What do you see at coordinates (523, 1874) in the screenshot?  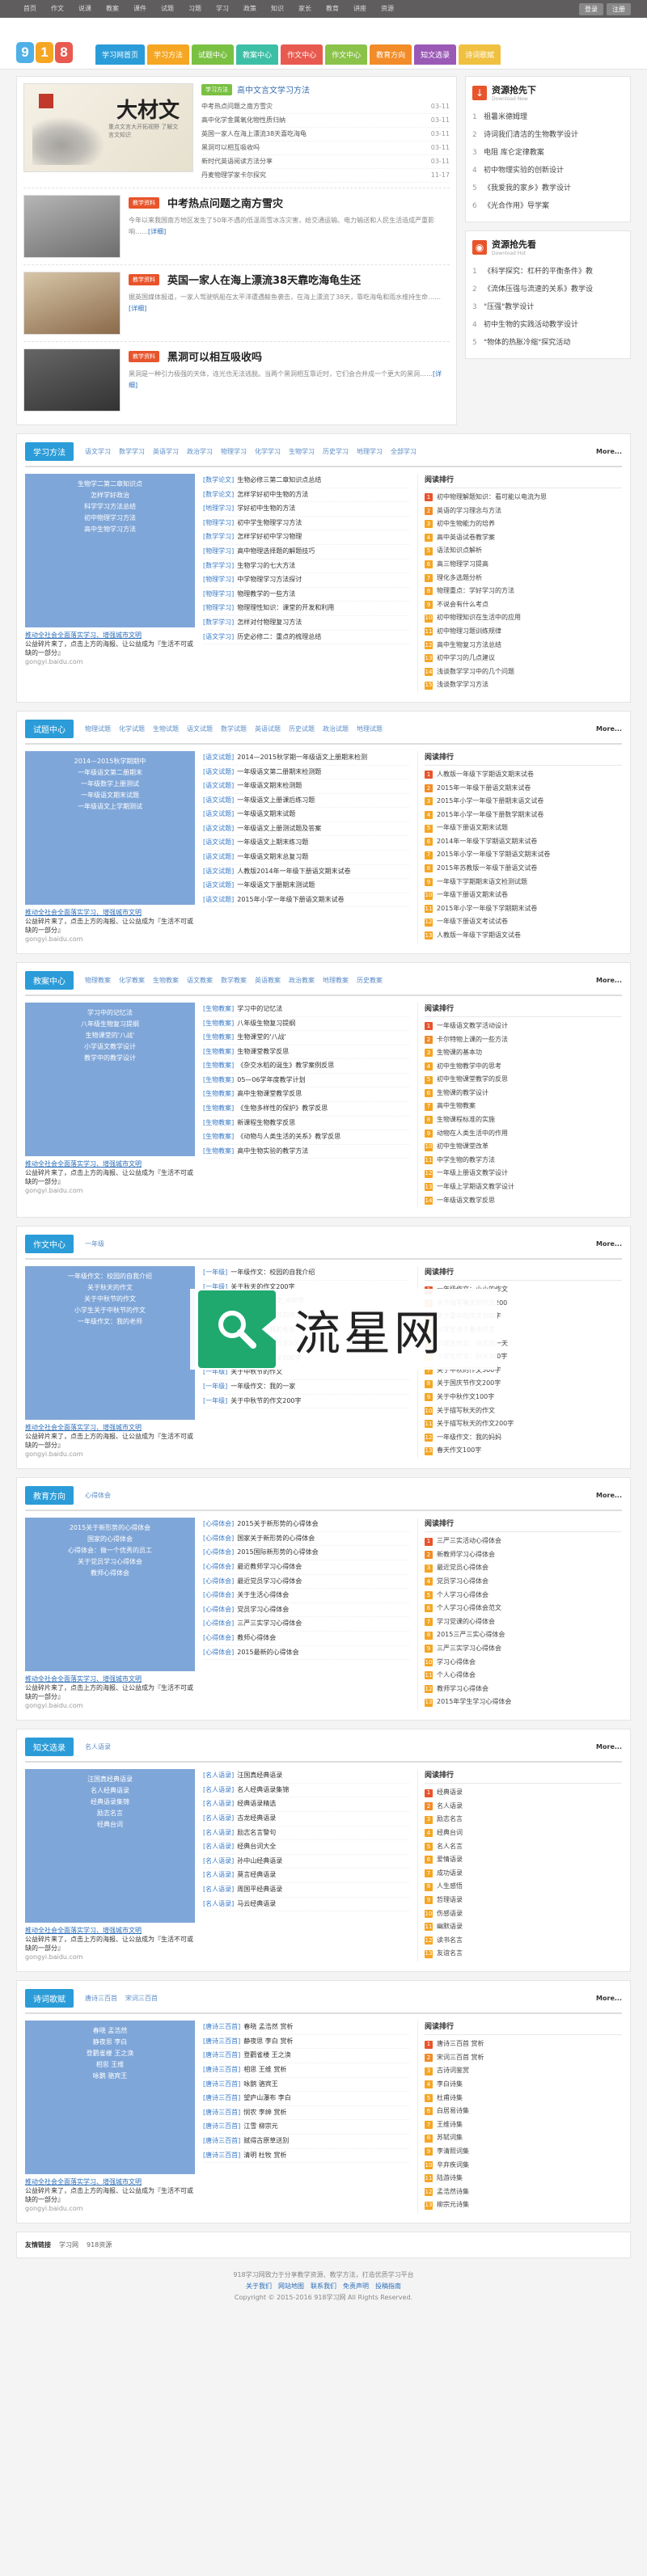 I see `rank-item: 7 成功语录` at bounding box center [523, 1874].